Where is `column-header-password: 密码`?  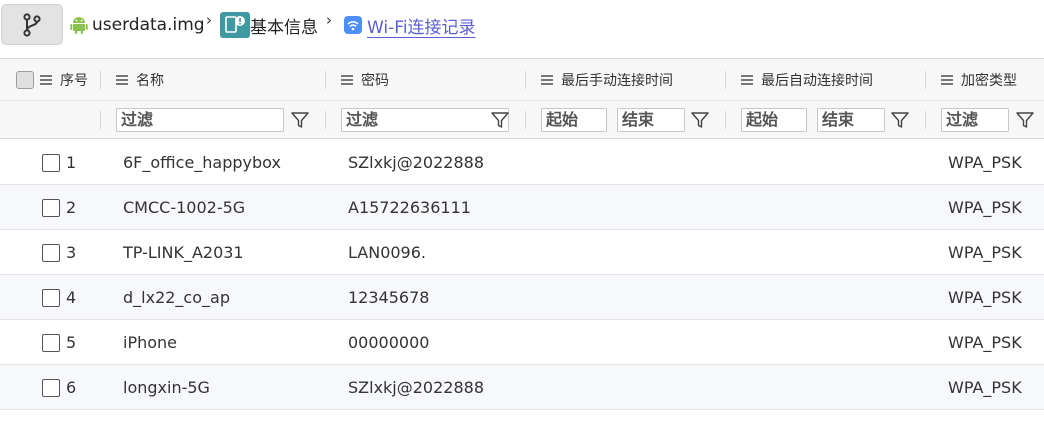
column-header-password: 密码 is located at coordinates (365, 80).